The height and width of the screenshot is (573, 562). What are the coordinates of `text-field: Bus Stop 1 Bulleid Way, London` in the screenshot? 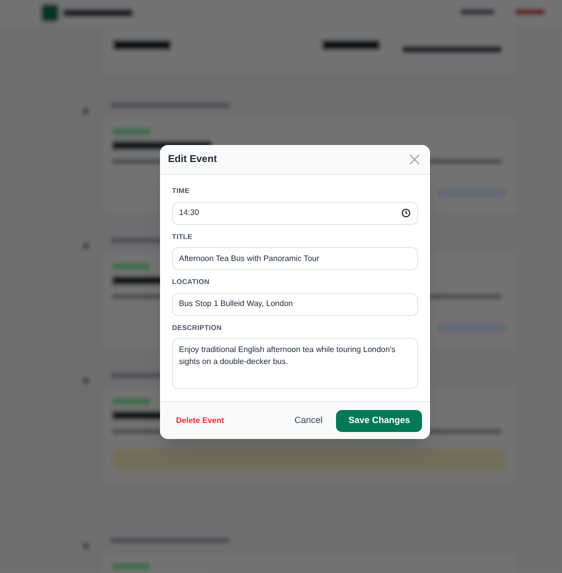 It's located at (295, 304).